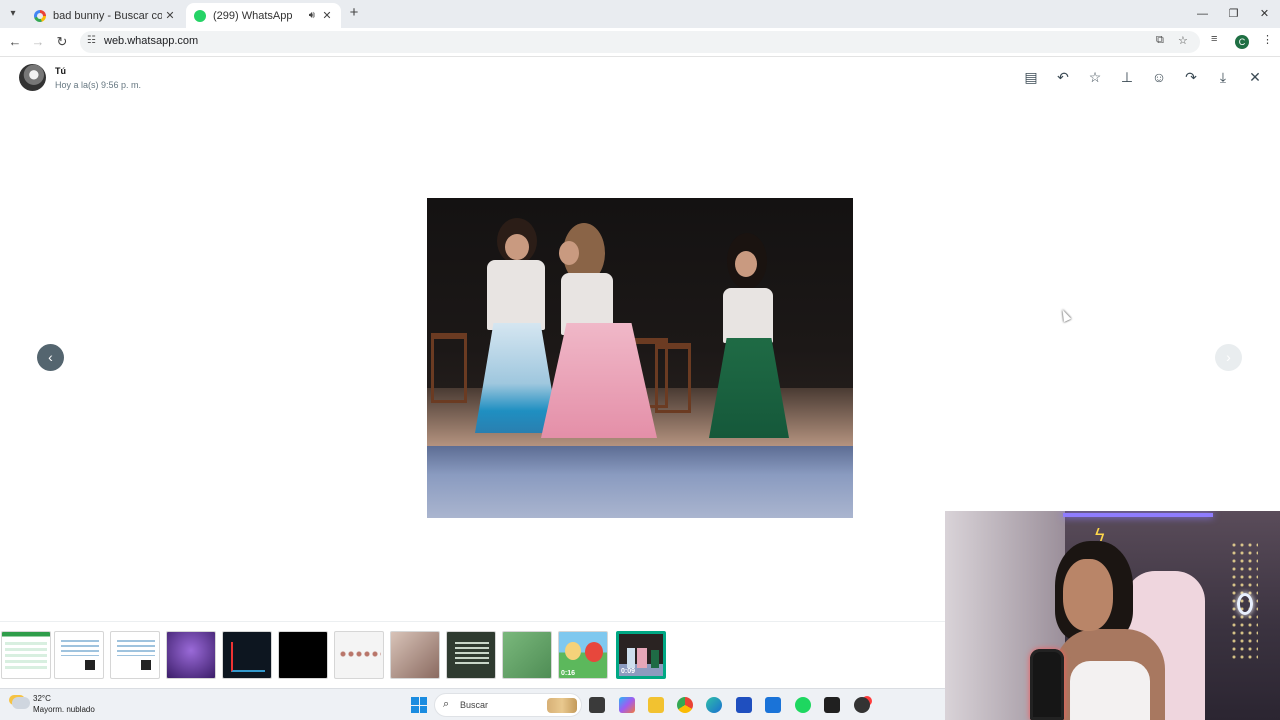  I want to click on media-controls-icon: ≡, so click(1214, 39).